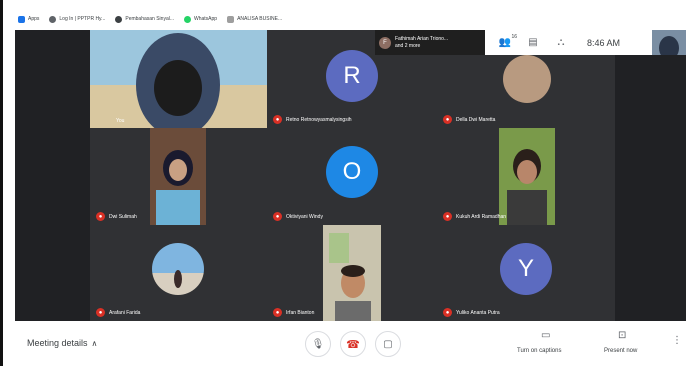  What do you see at coordinates (62, 343) in the screenshot?
I see `meeting-details-button: Meeting details ∧` at bounding box center [62, 343].